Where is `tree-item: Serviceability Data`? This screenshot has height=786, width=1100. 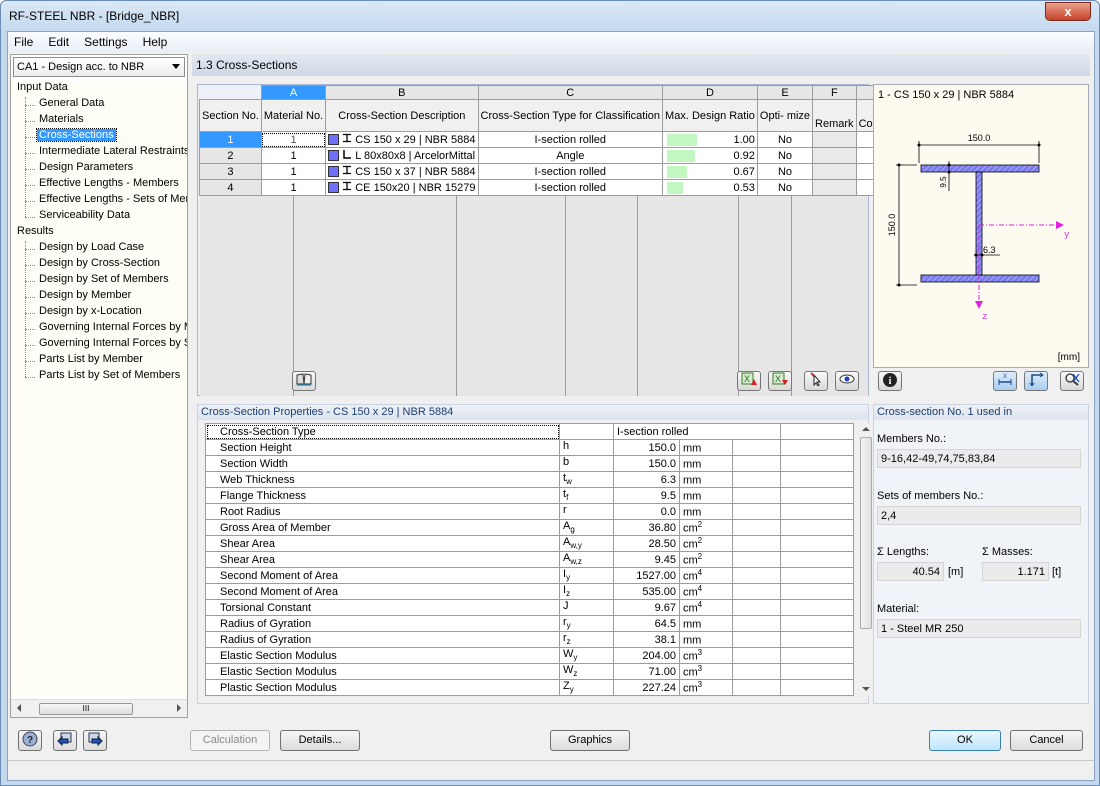 tree-item: Serviceability Data is located at coordinates (84, 215).